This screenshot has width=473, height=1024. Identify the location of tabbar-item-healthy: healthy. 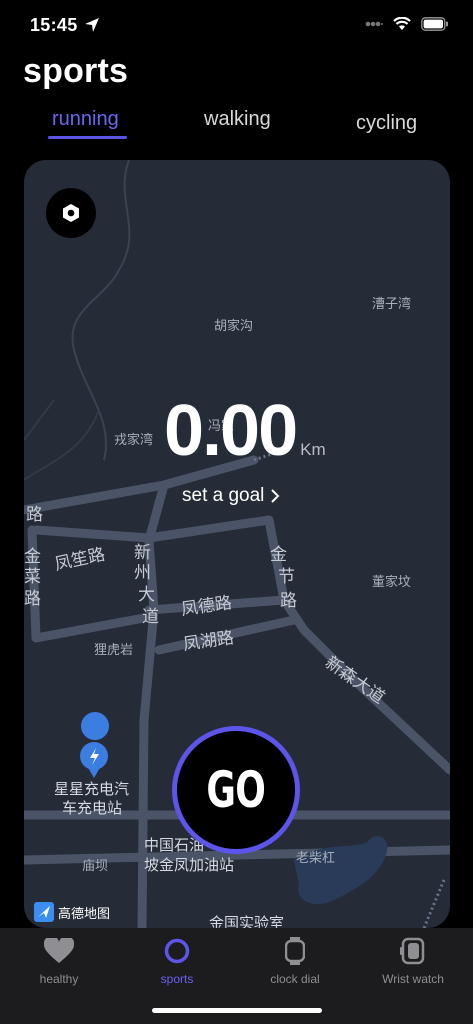
(59, 966).